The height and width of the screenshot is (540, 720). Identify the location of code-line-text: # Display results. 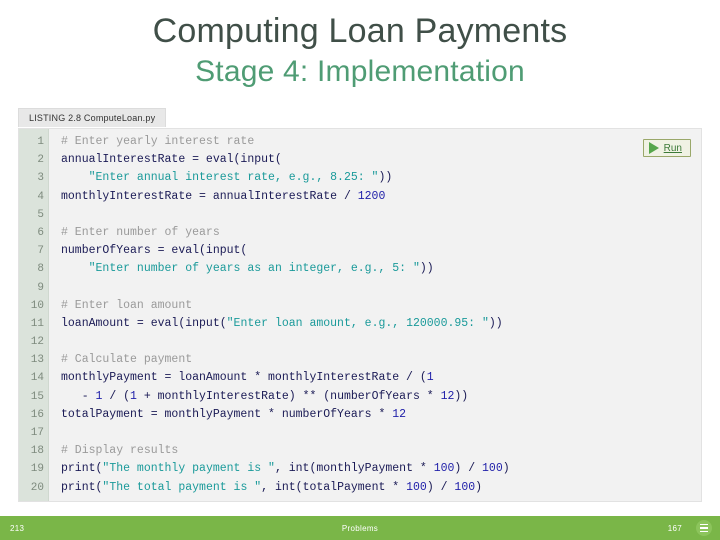
(113, 451).